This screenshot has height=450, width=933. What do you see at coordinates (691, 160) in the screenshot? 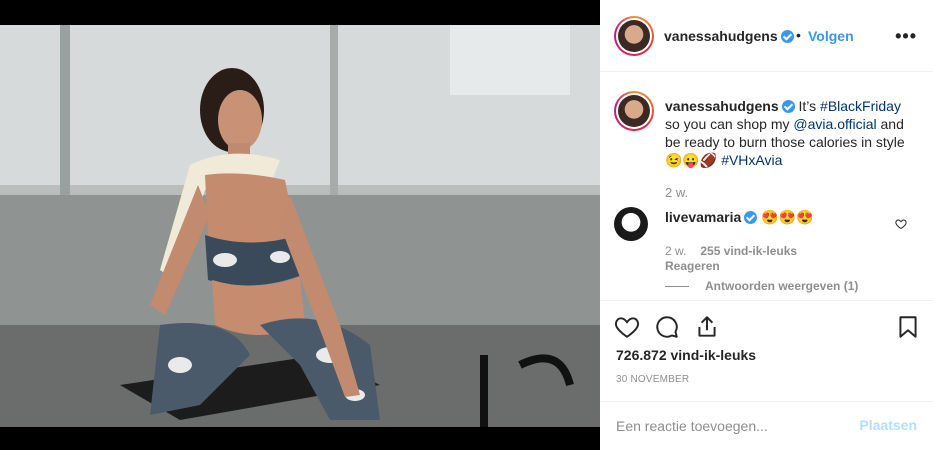
I see `caption-emojis: 😉😛🏈` at bounding box center [691, 160].